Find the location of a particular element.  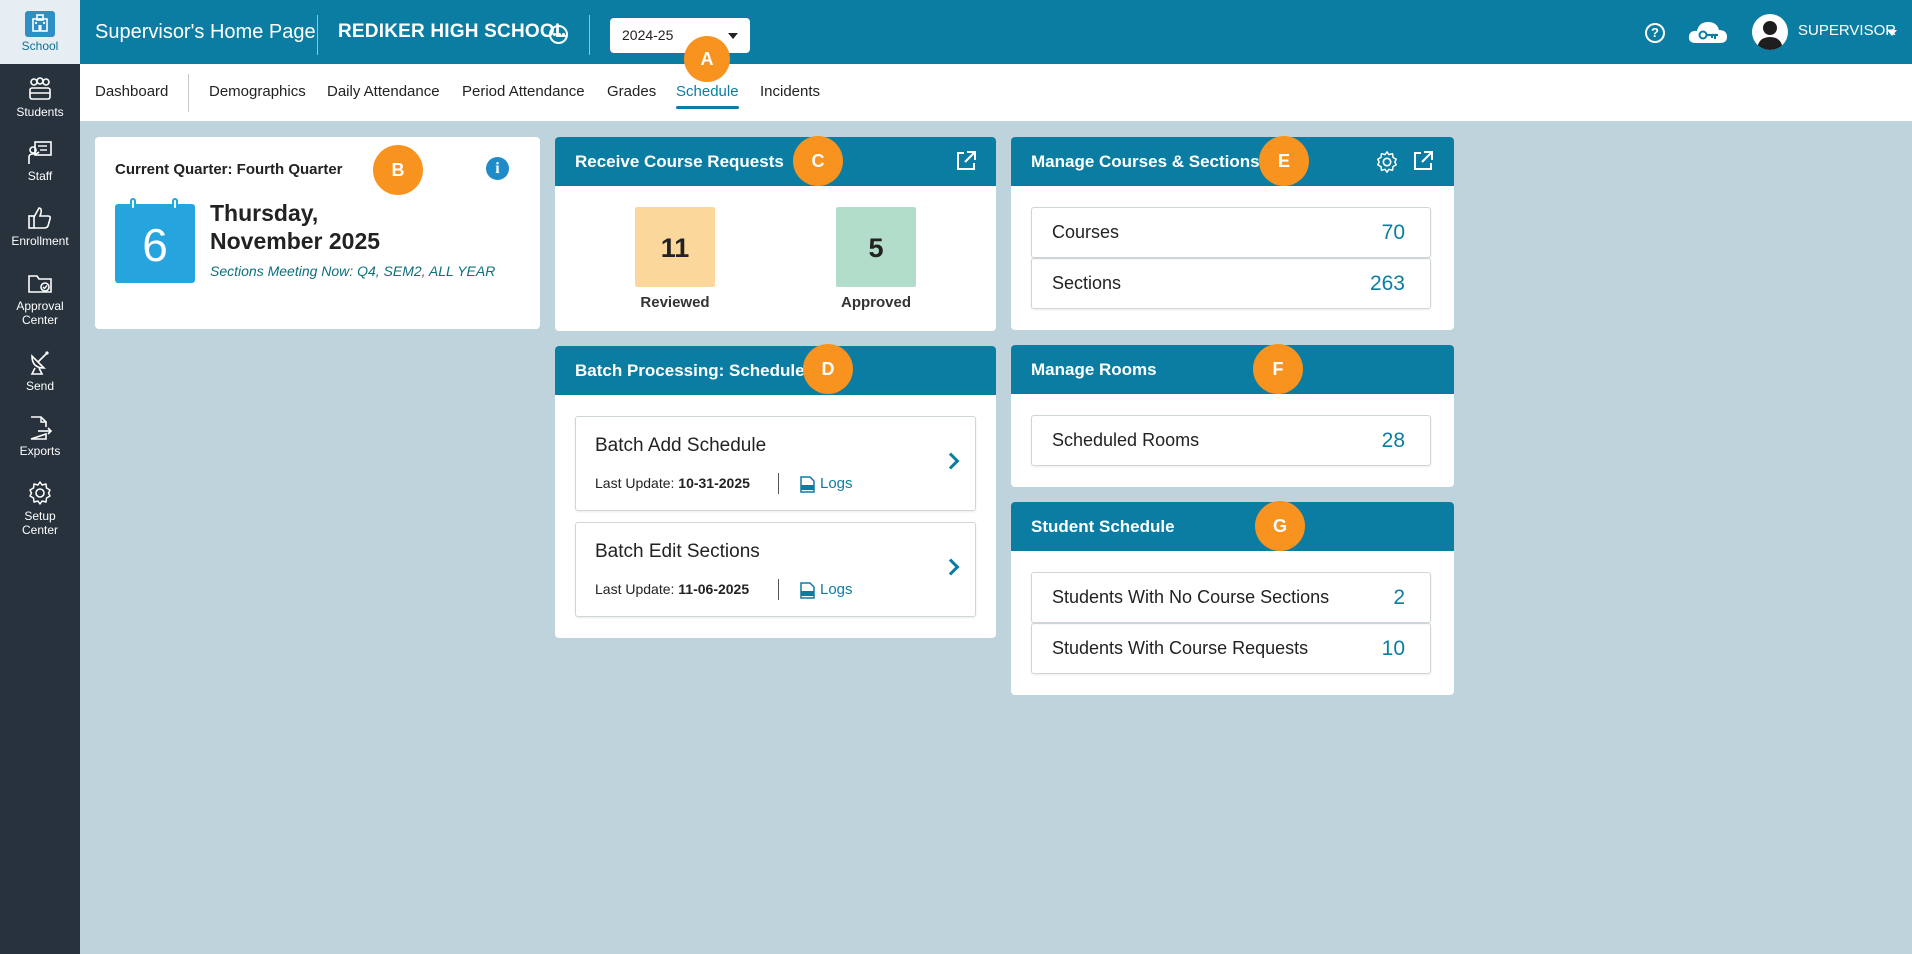

calendar-ring is located at coordinates (133, 204).